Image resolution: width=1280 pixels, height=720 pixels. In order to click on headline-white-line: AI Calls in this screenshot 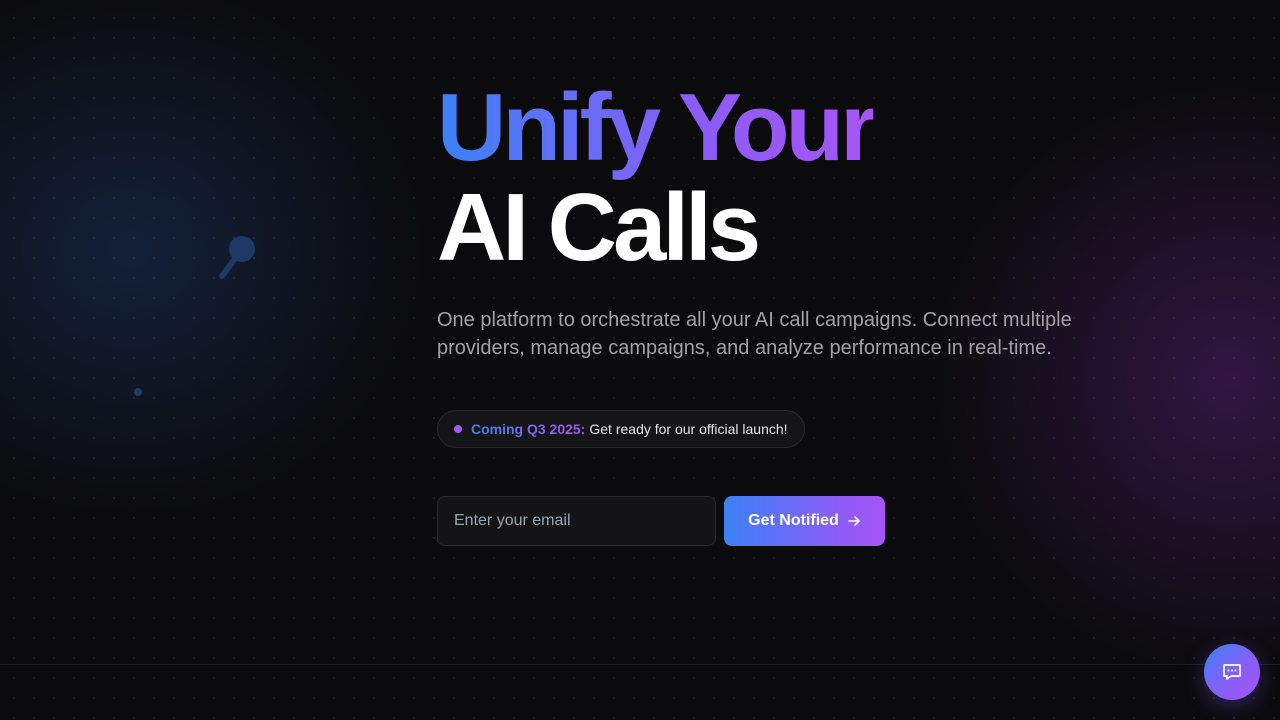, I will do `click(599, 227)`.